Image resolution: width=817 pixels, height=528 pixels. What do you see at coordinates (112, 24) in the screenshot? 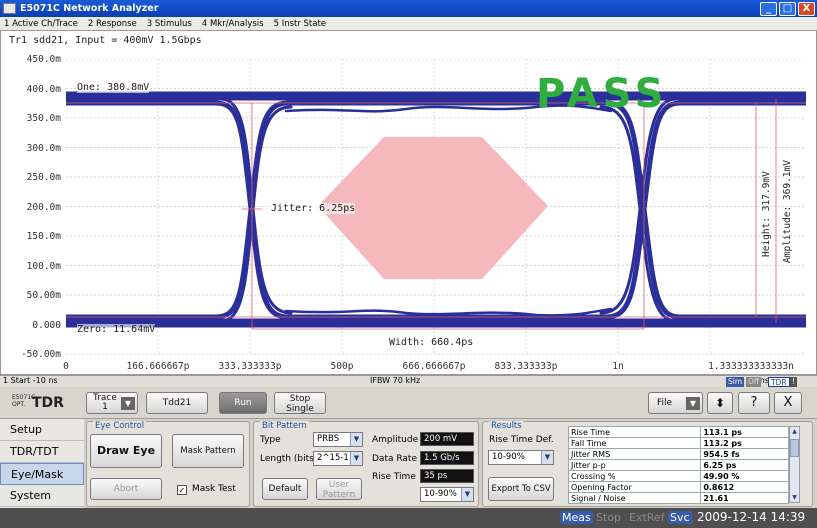
I see `menu-response: 2 Response` at bounding box center [112, 24].